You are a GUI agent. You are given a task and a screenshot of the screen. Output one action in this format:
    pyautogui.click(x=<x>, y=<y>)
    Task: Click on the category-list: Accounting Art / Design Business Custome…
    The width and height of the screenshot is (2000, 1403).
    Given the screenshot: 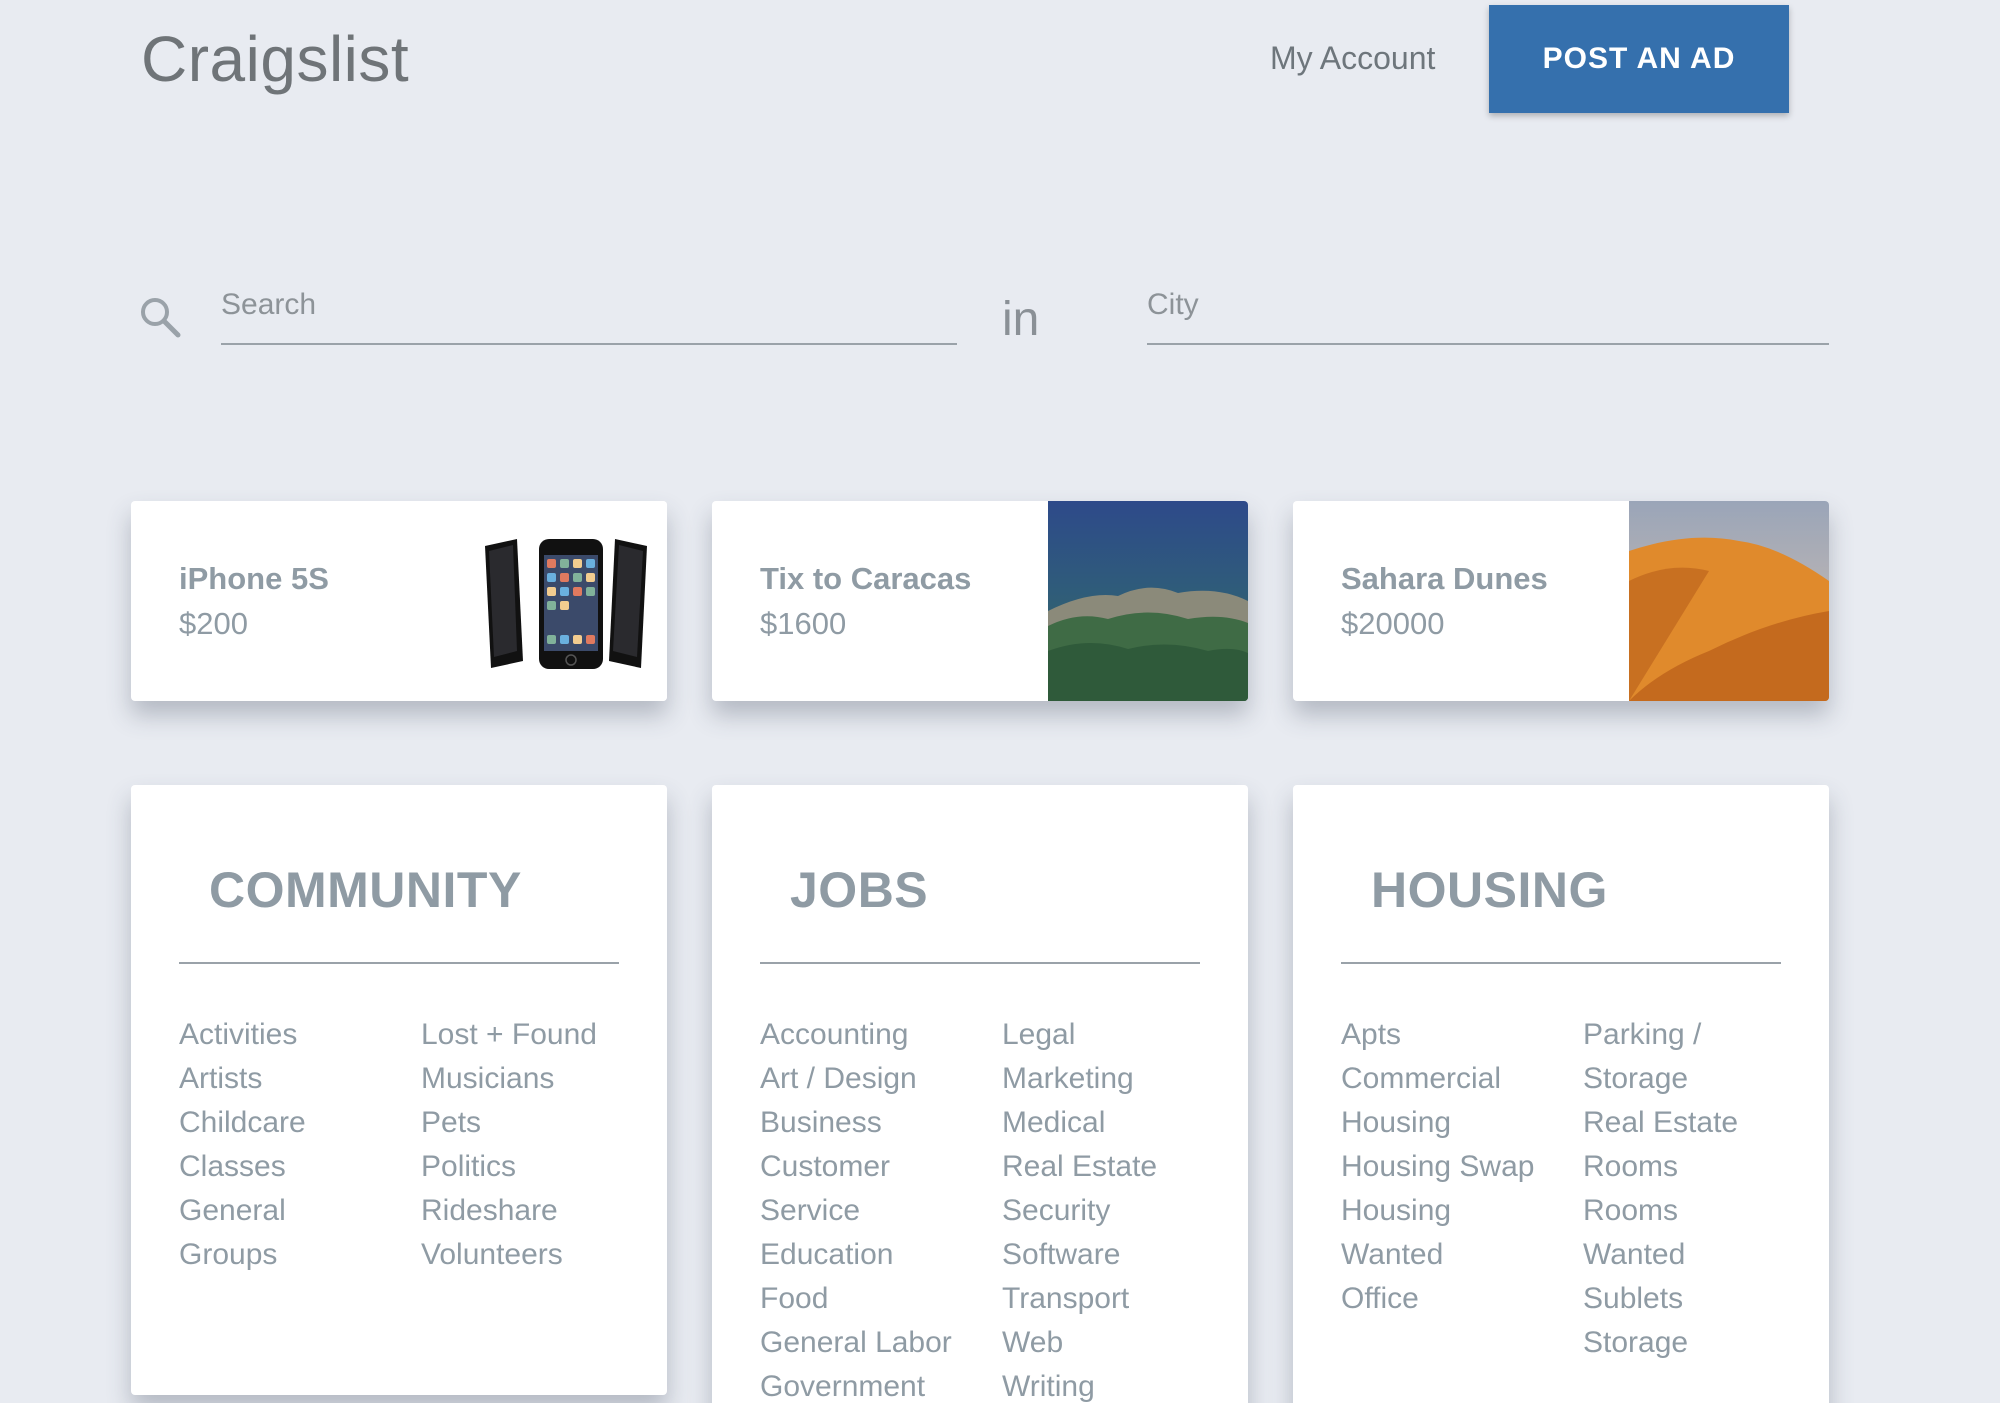 What is the action you would take?
    pyautogui.click(x=856, y=1208)
    